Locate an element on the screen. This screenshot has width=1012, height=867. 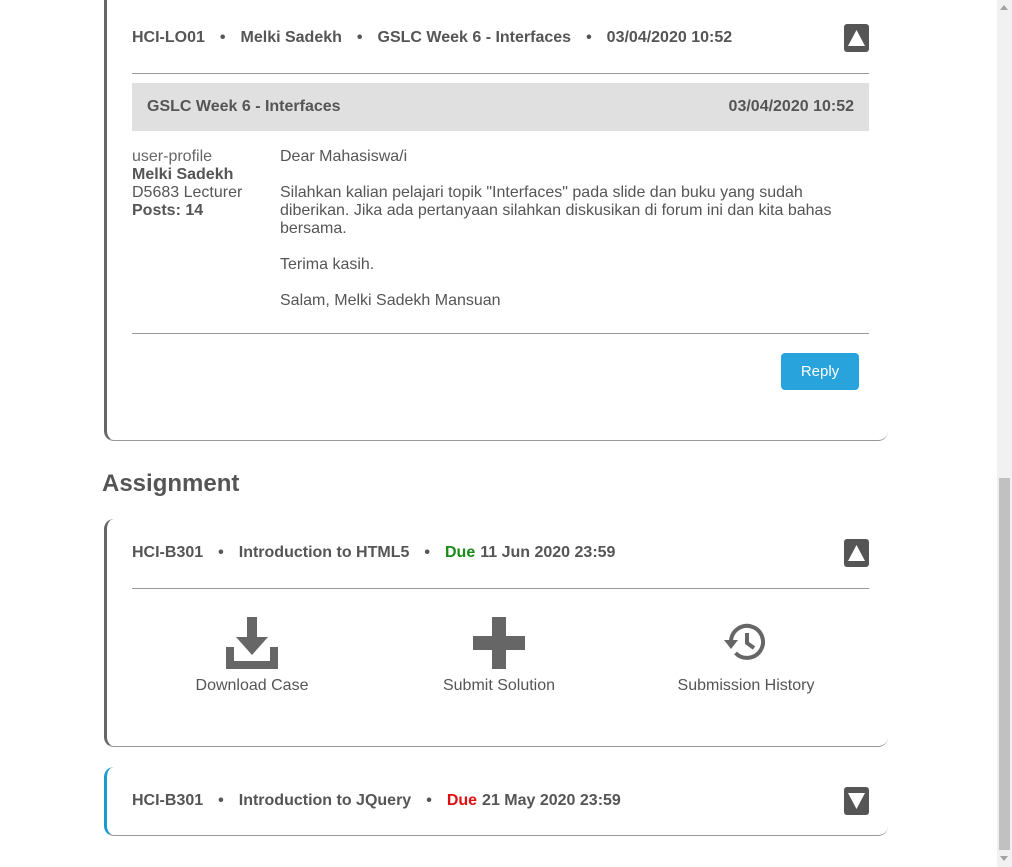
post-title: GSLC Week 6 - Interfaces is located at coordinates (244, 106).